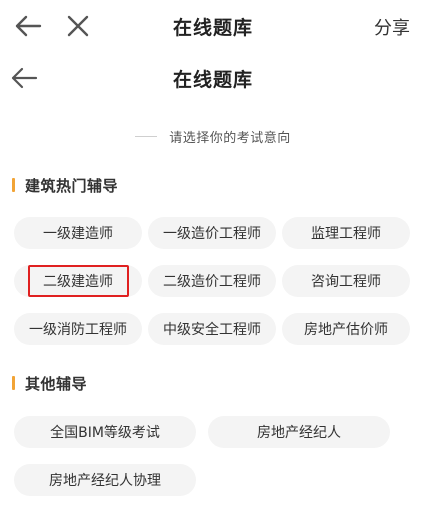  I want to click on exam-chip-7: 一级消防工程师, so click(78, 329).